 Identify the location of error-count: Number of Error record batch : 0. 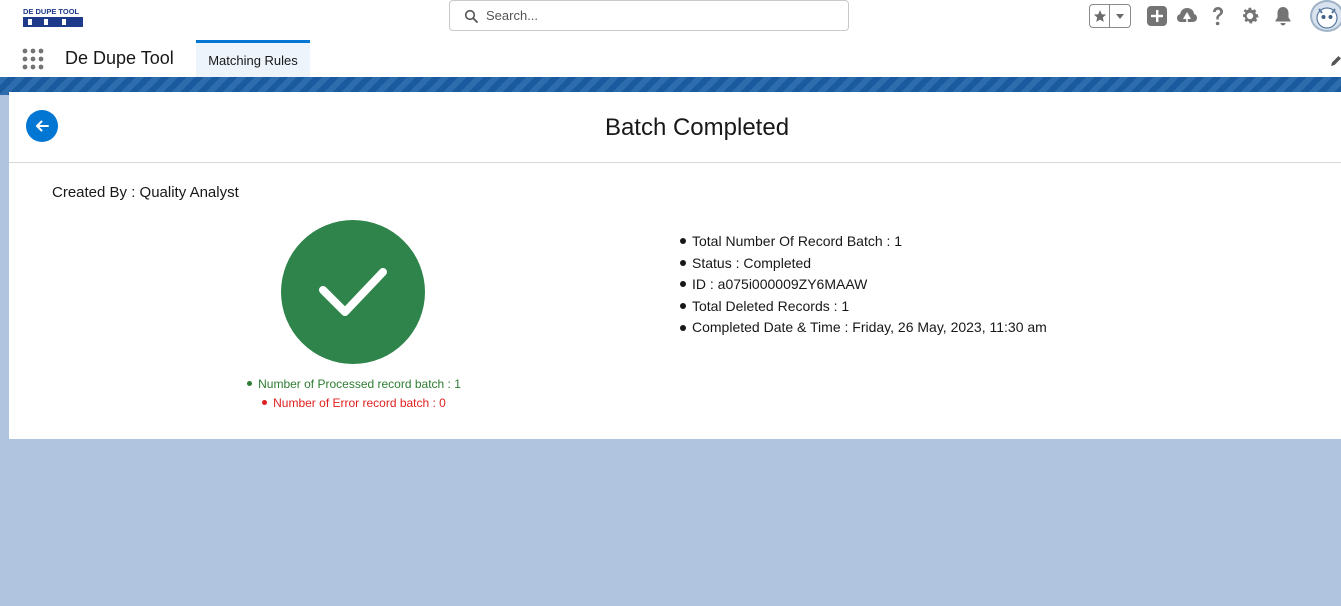
(354, 403).